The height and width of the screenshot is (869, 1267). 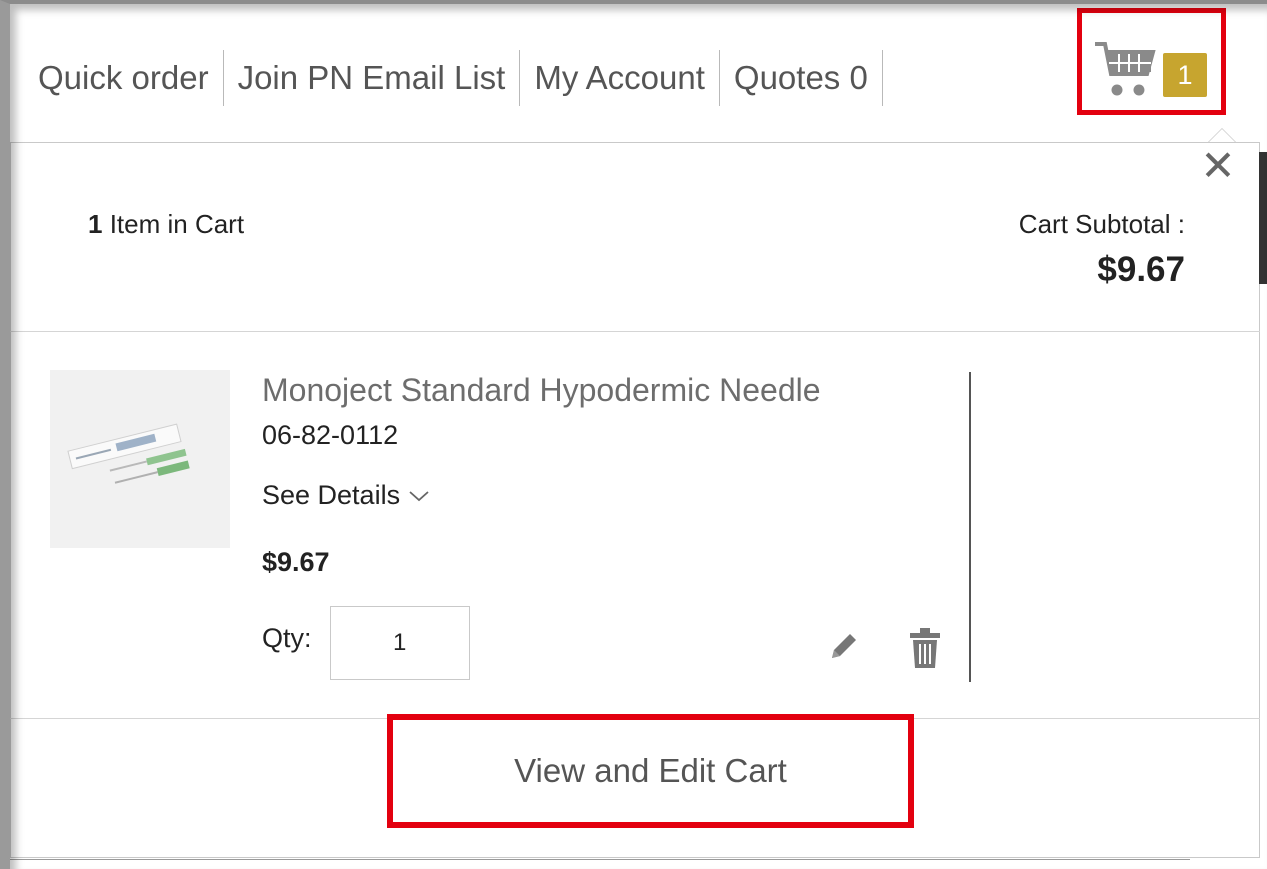 I want to click on trash-icon, so click(x=925, y=648).